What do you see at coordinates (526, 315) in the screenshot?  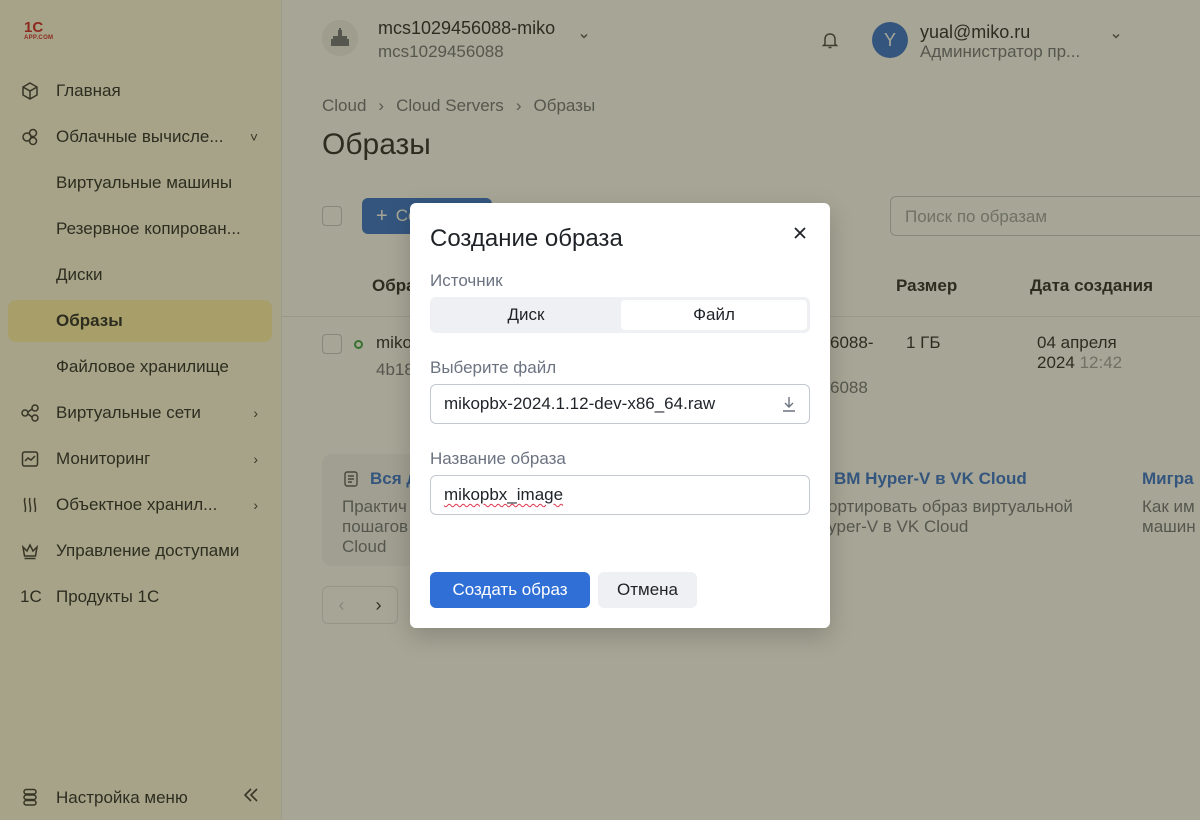 I see `source-option-disk: Диск` at bounding box center [526, 315].